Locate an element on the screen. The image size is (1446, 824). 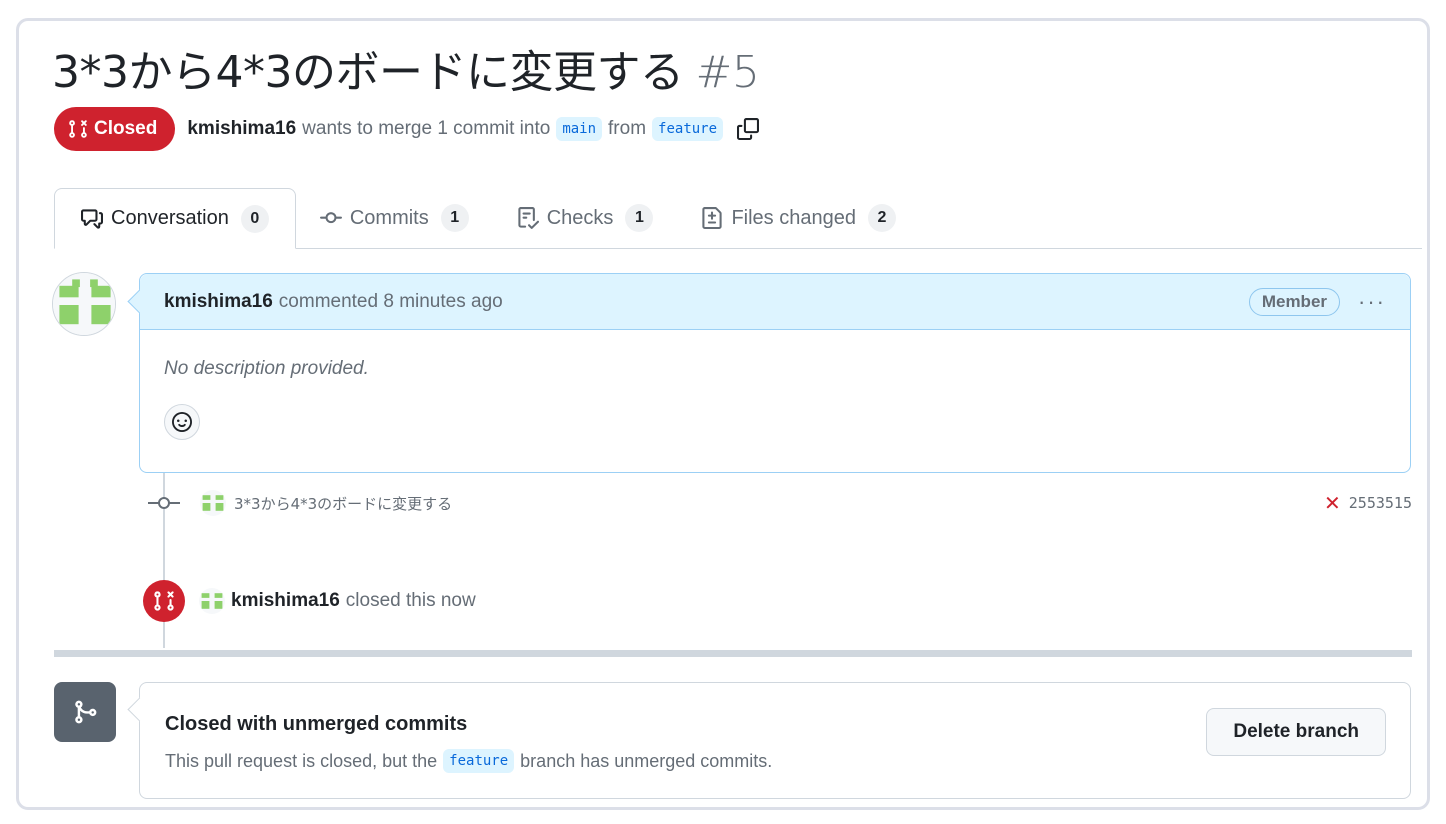
delete-branch-button: Delete branch is located at coordinates (1296, 732).